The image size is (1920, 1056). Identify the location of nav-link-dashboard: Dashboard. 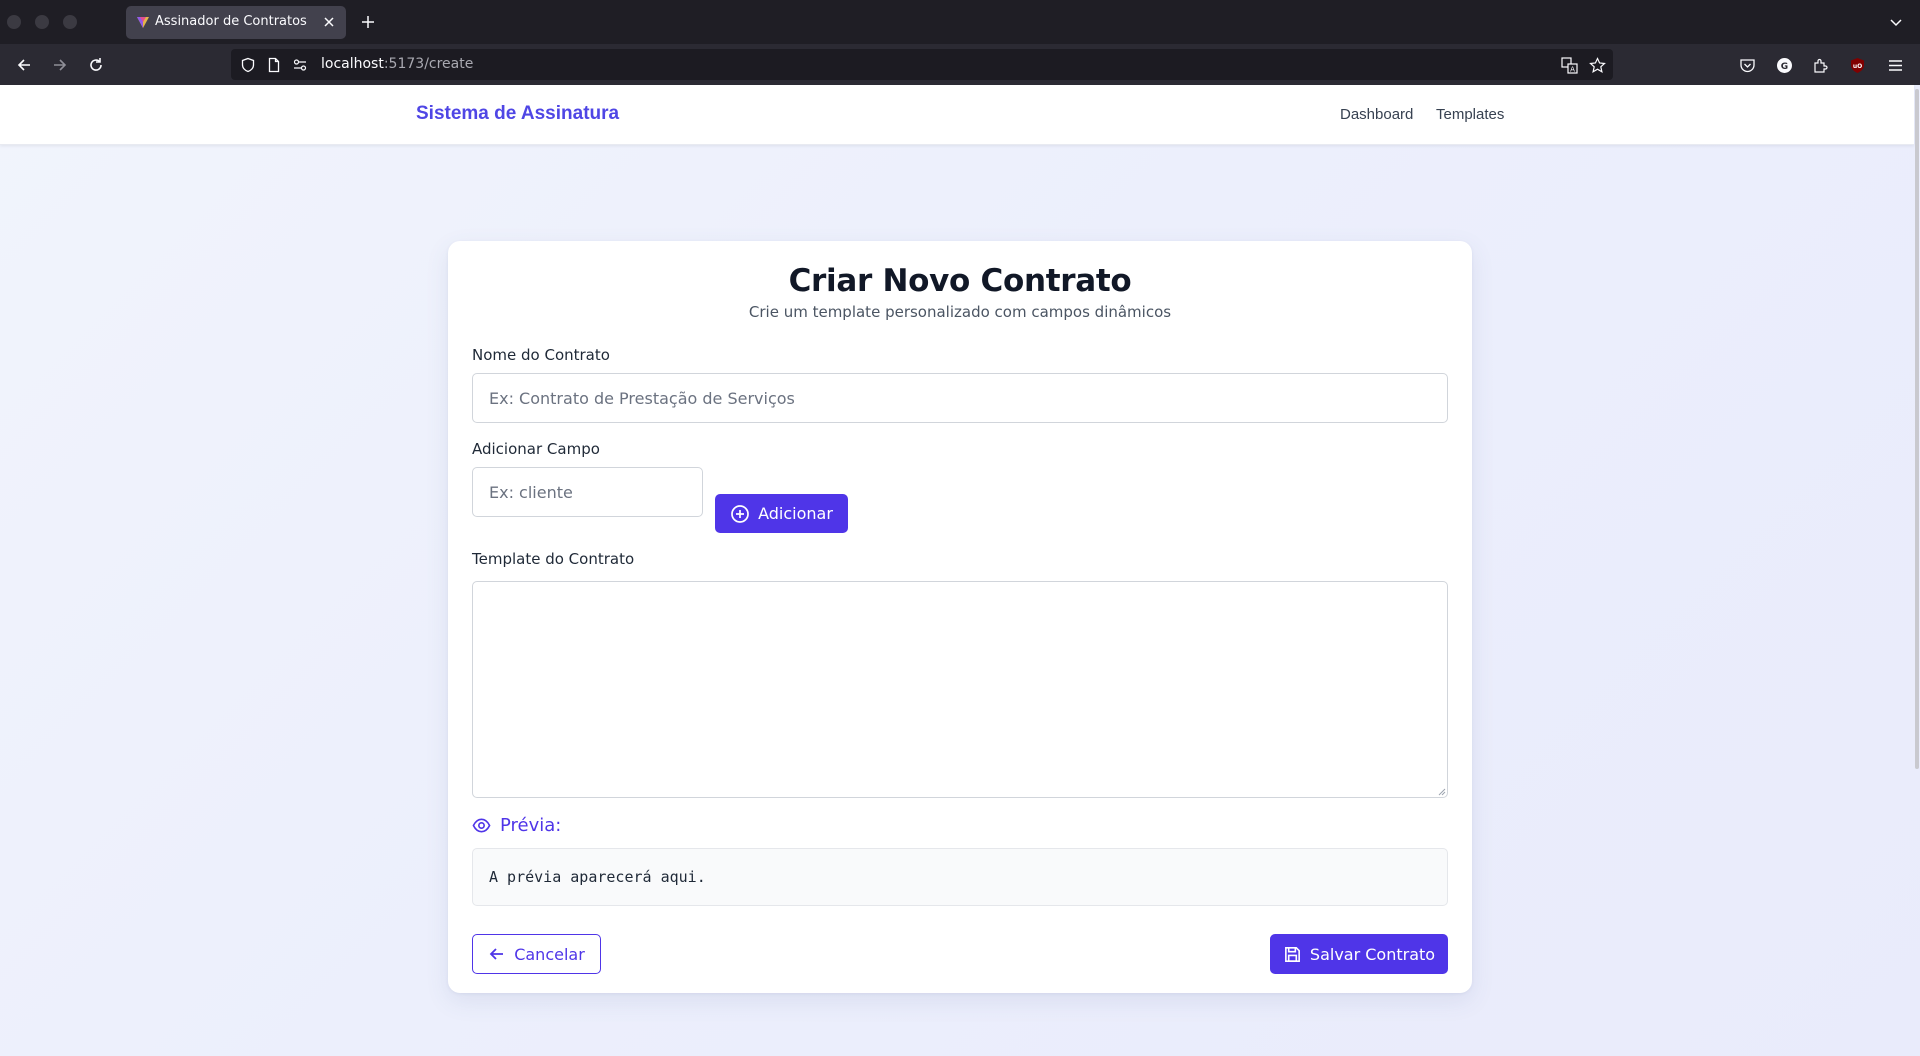
(1376, 114).